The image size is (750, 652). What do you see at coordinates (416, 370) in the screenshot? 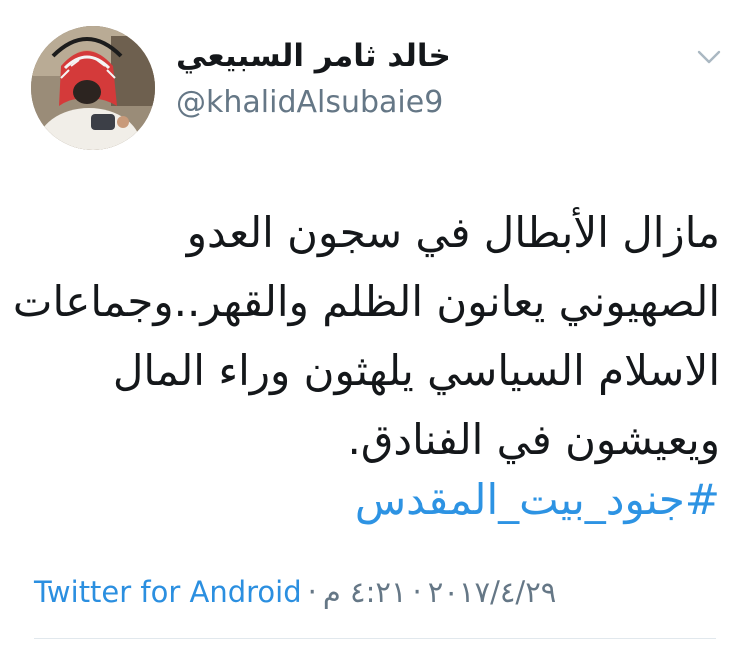
I see `tweet-text-line: الاسلام السياسي يلهثون وراء المال` at bounding box center [416, 370].